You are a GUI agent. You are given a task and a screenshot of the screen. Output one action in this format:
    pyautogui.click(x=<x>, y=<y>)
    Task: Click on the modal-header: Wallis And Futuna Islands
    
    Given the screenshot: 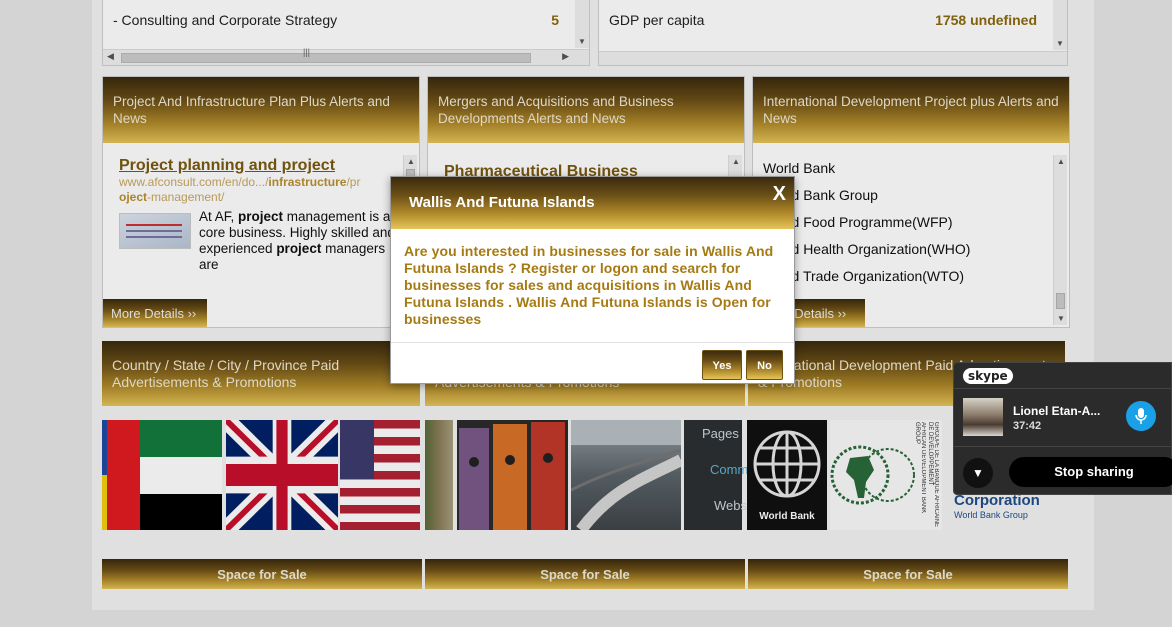 What is the action you would take?
    pyautogui.click(x=592, y=203)
    